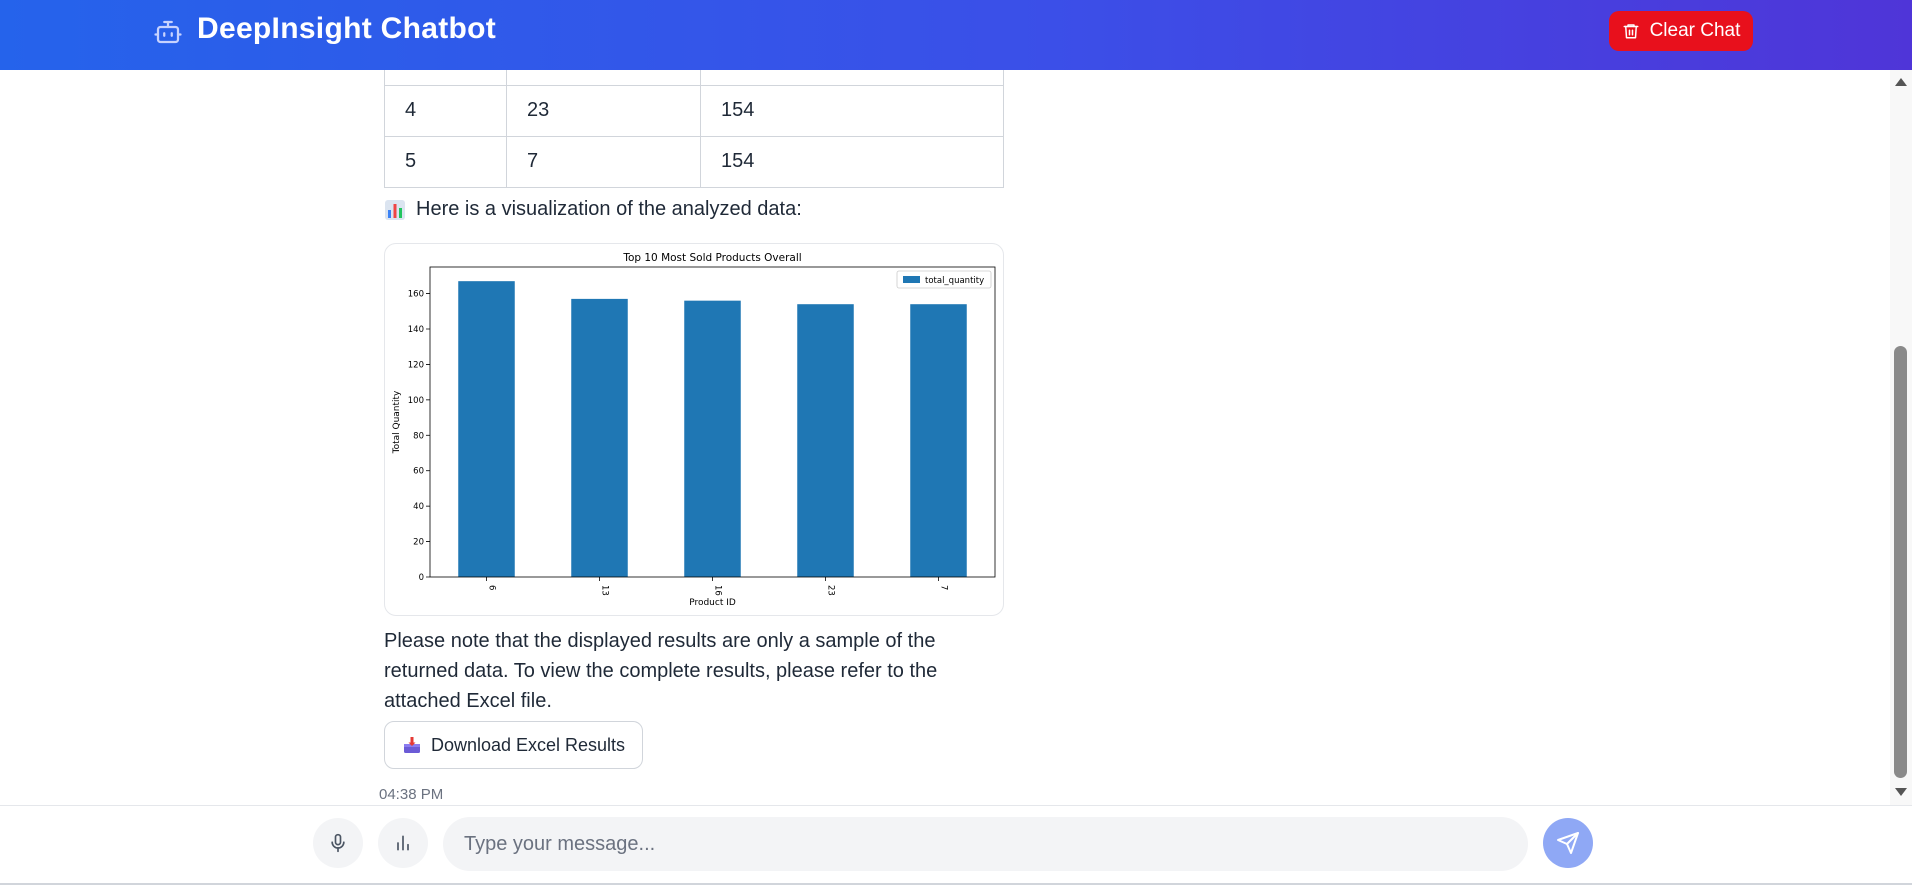 Image resolution: width=1912 pixels, height=885 pixels. Describe the element at coordinates (603, 110) in the screenshot. I see `table-cell: 23` at that location.